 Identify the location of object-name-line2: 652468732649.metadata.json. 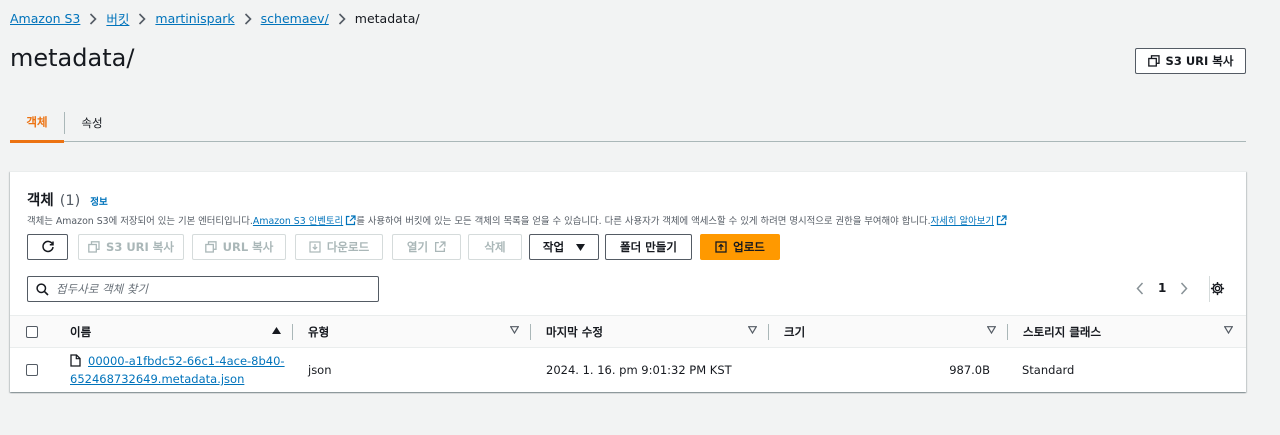
(157, 379).